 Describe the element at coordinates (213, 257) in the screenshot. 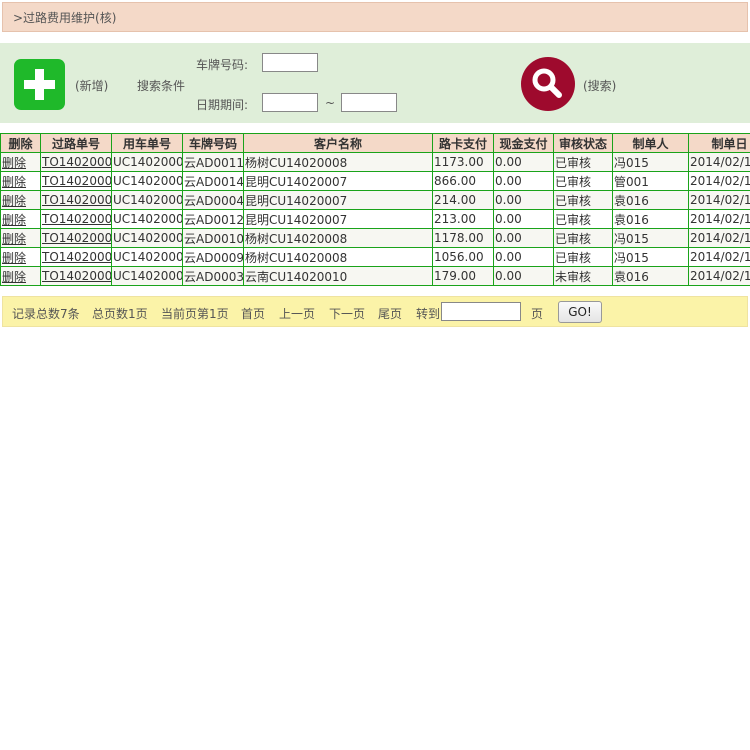

I see `plate-no: 云AD0009` at that location.